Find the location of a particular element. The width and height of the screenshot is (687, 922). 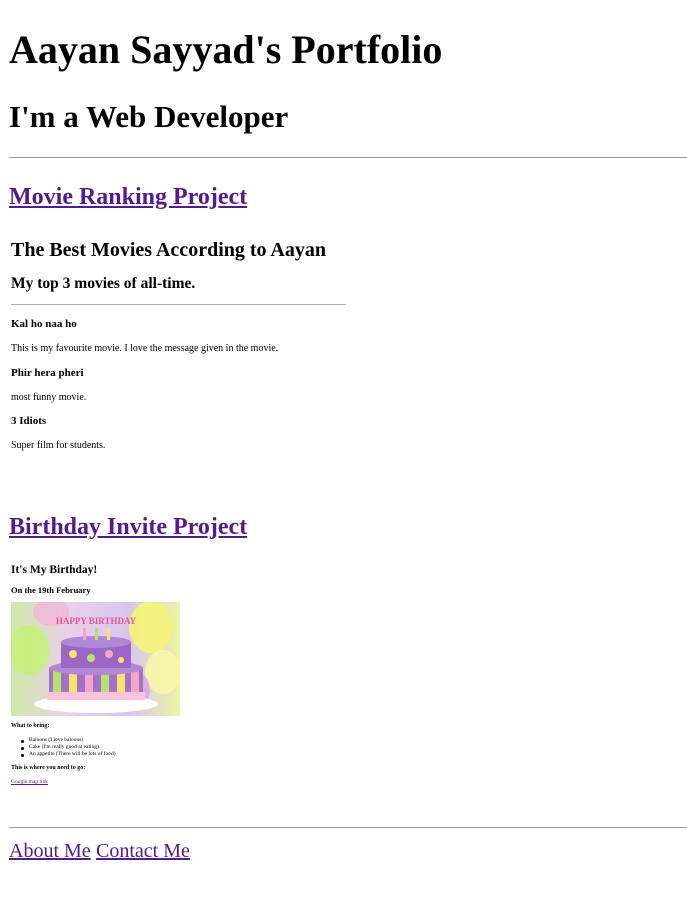

list-item: An appetite (There will be lots of food) is located at coordinates (72, 754).